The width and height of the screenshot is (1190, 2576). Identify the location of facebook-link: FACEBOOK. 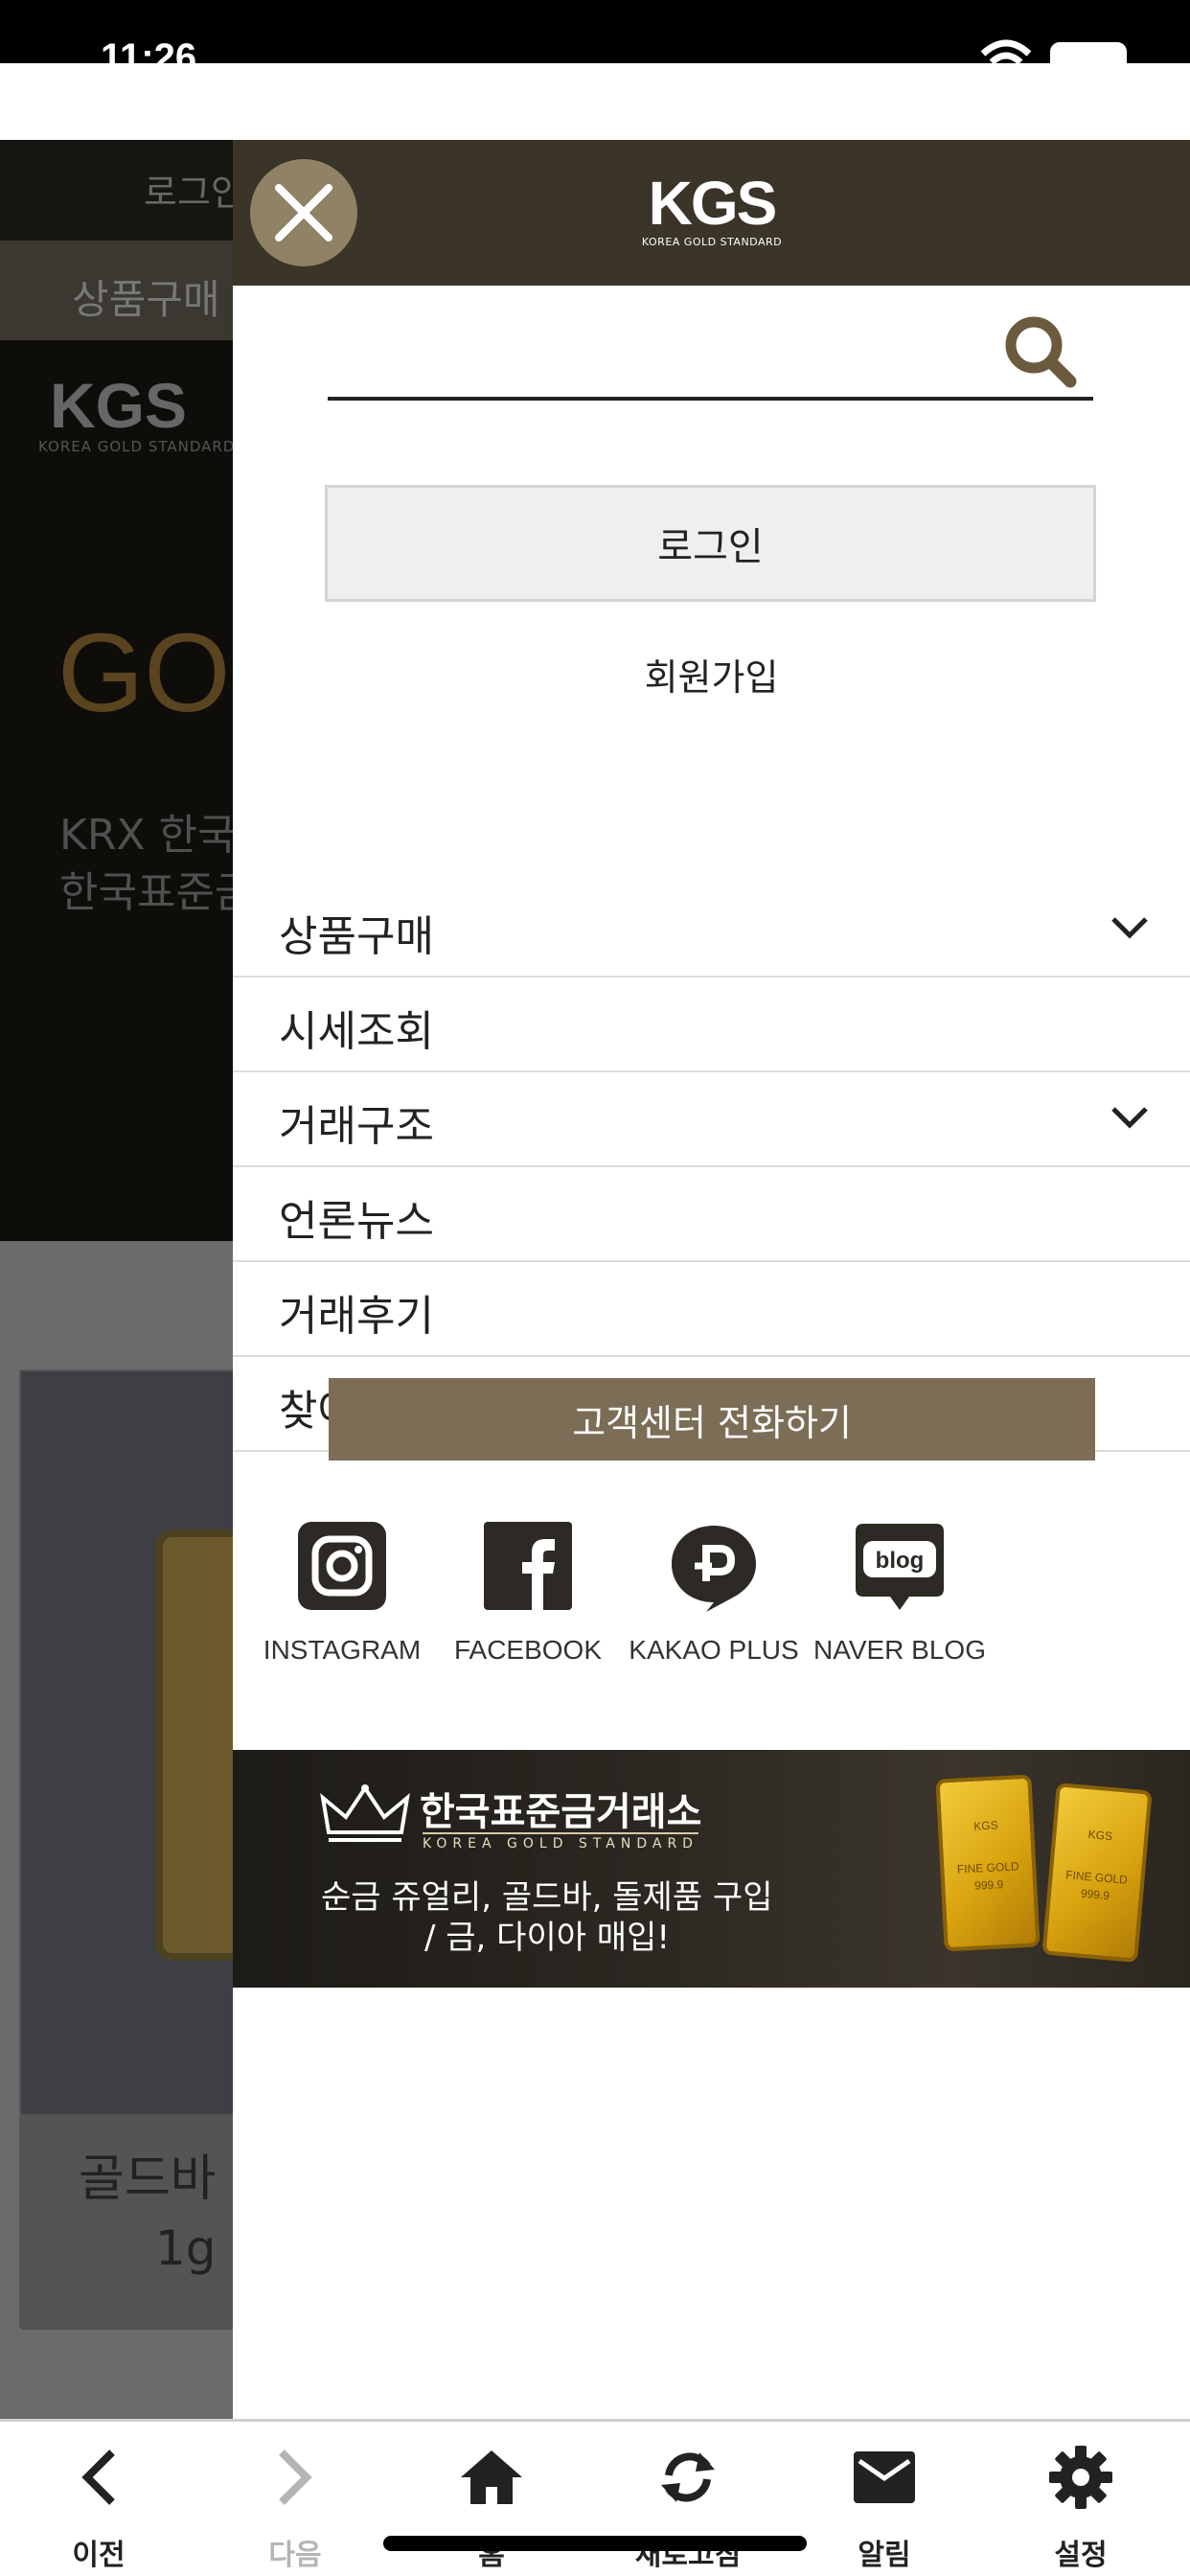
(528, 1593).